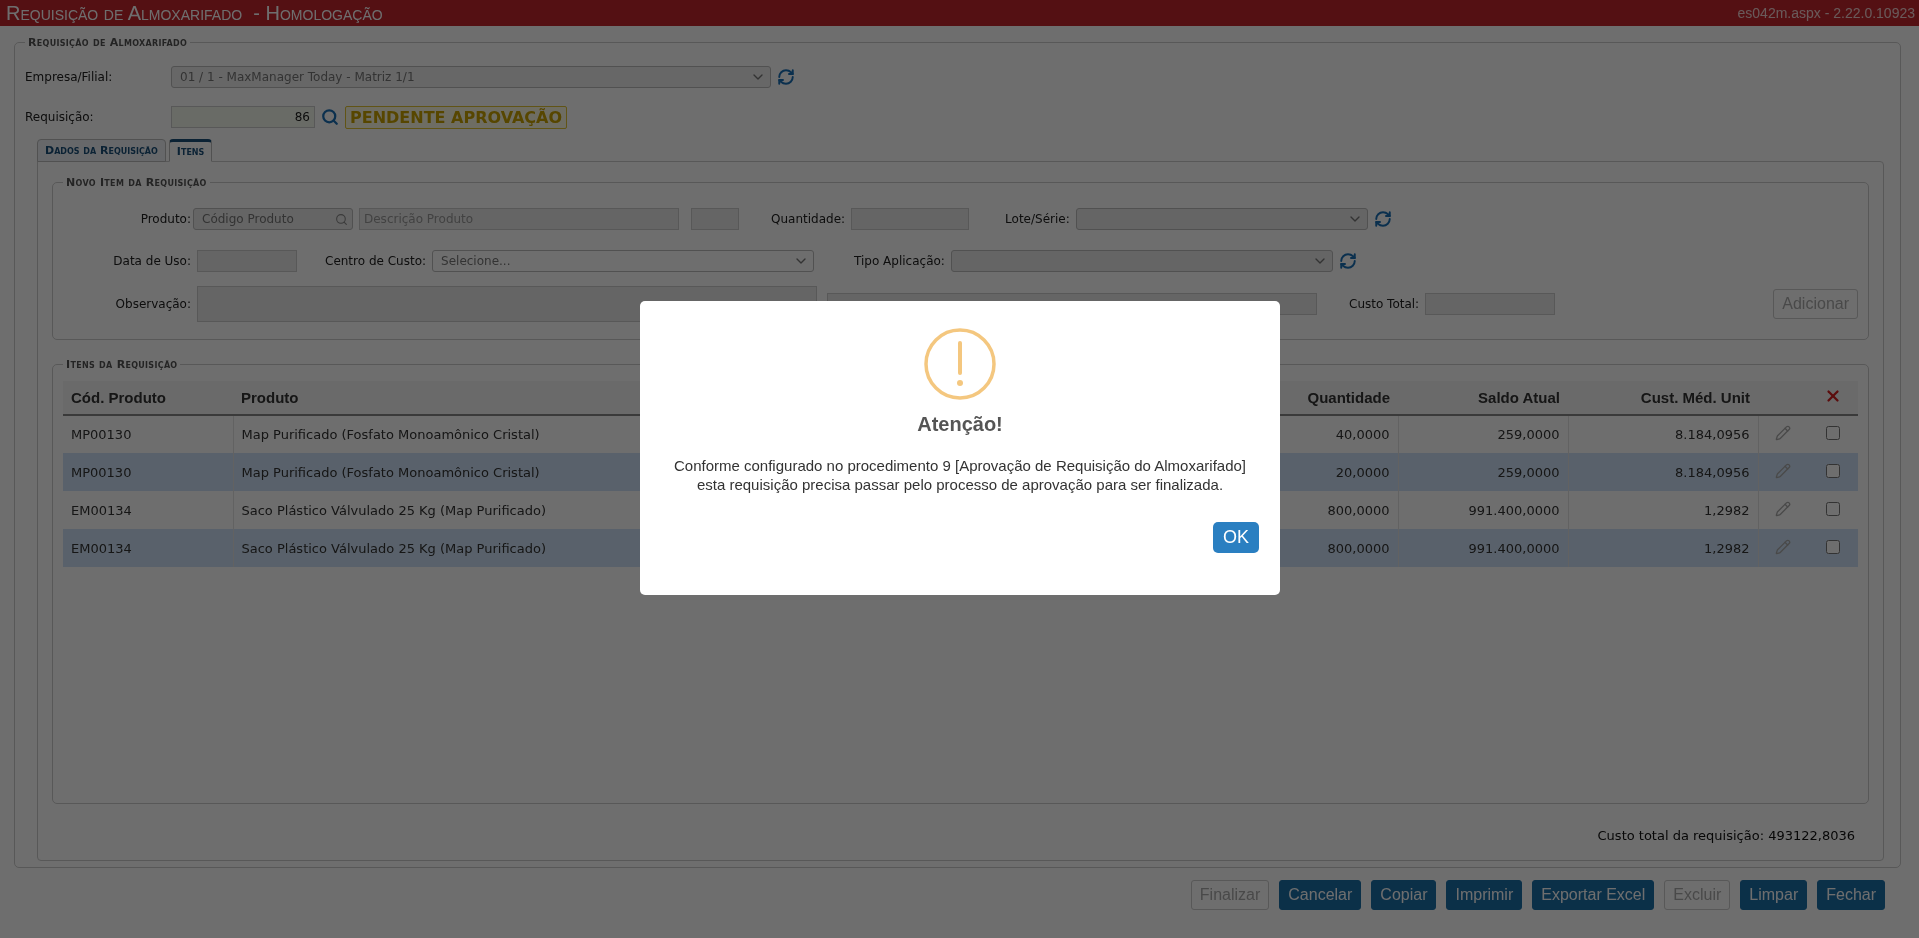 The width and height of the screenshot is (1919, 938). Describe the element at coordinates (243, 117) in the screenshot. I see `requisition-field: 86` at that location.